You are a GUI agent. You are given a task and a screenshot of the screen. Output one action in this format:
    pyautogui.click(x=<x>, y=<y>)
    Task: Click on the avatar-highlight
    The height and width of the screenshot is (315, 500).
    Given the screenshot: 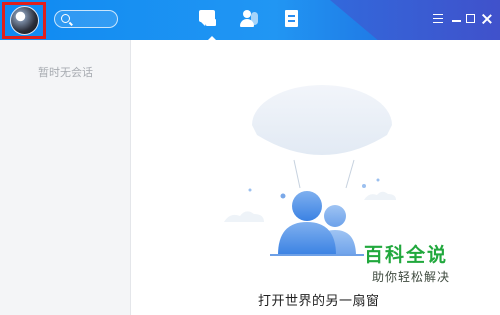 What is the action you would take?
    pyautogui.click(x=24, y=20)
    